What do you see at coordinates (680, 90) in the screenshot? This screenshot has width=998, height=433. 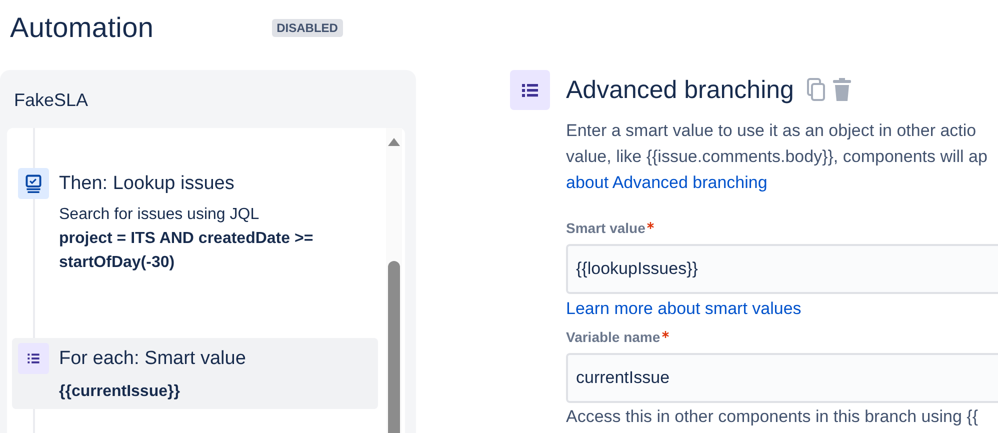 I see `component-title: Advanced branching` at bounding box center [680, 90].